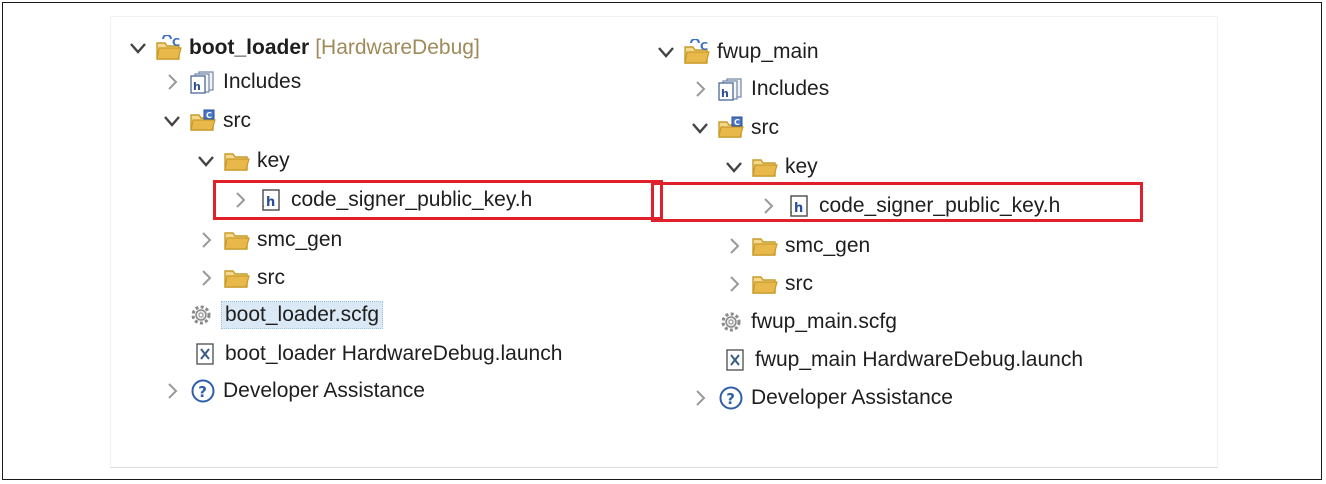  Describe the element at coordinates (897, 202) in the screenshot. I see `highlight-box-right` at that location.